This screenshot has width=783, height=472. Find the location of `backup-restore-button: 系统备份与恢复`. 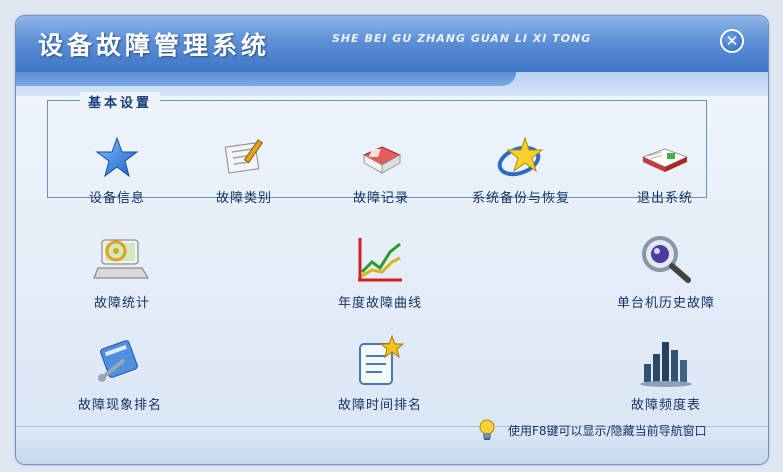

backup-restore-button: 系统备份与恢复 is located at coordinates (521, 169).